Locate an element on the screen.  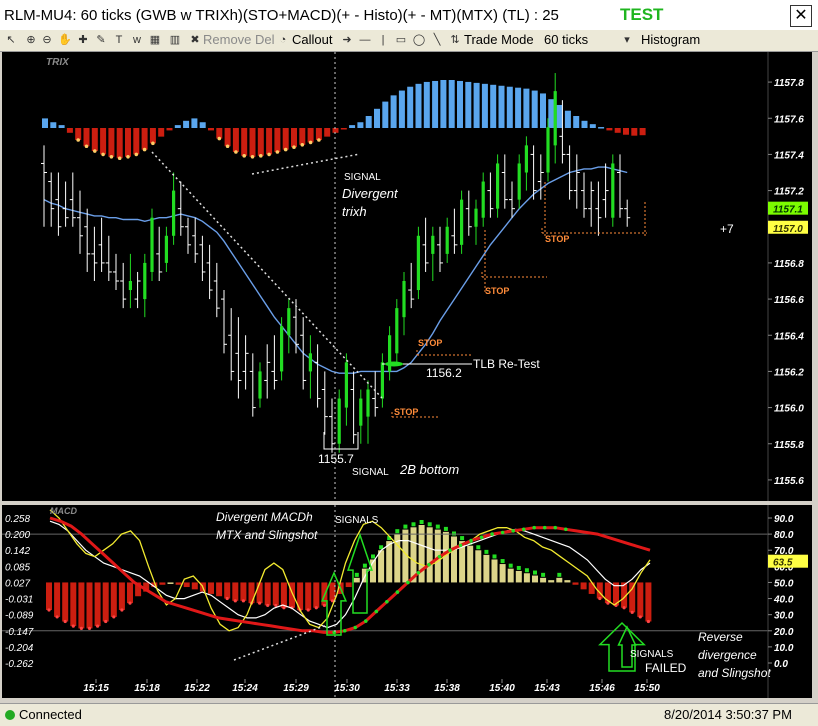
price-tick-label: 1156.6 is located at coordinates (789, 300).